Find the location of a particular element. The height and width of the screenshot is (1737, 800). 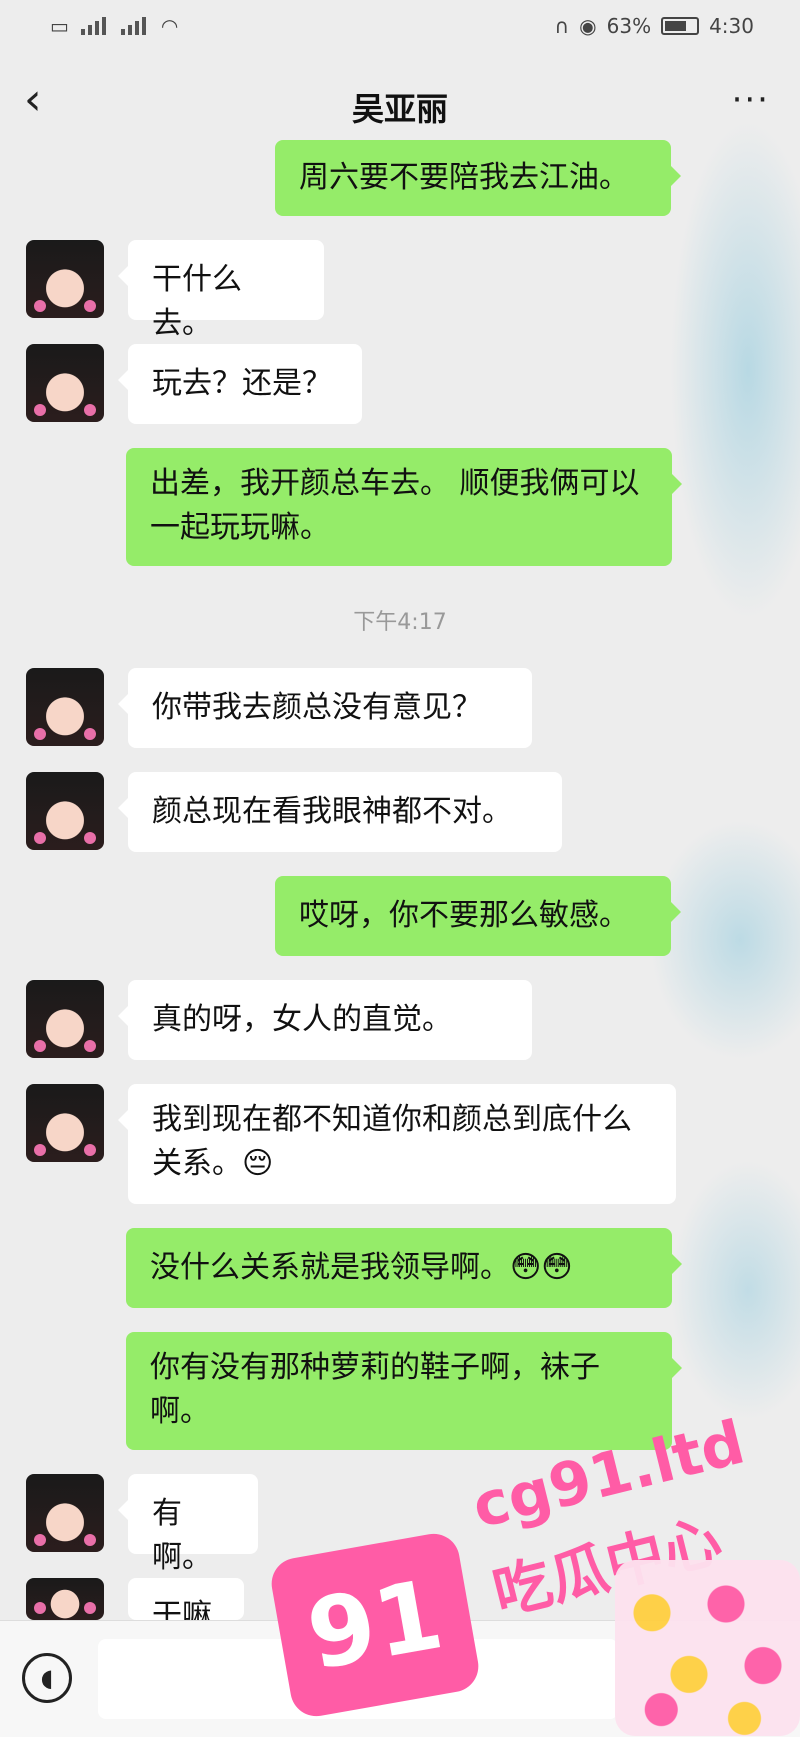

alarm-icon: ◉ is located at coordinates (588, 26).